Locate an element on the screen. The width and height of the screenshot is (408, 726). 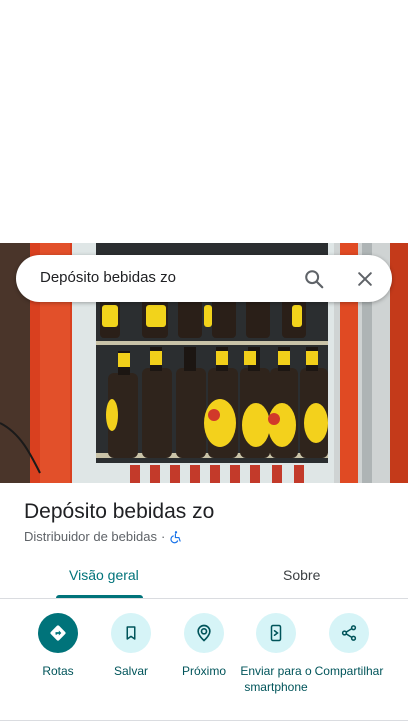
search-bar: Depósito bebidas zo is located at coordinates (204, 278).